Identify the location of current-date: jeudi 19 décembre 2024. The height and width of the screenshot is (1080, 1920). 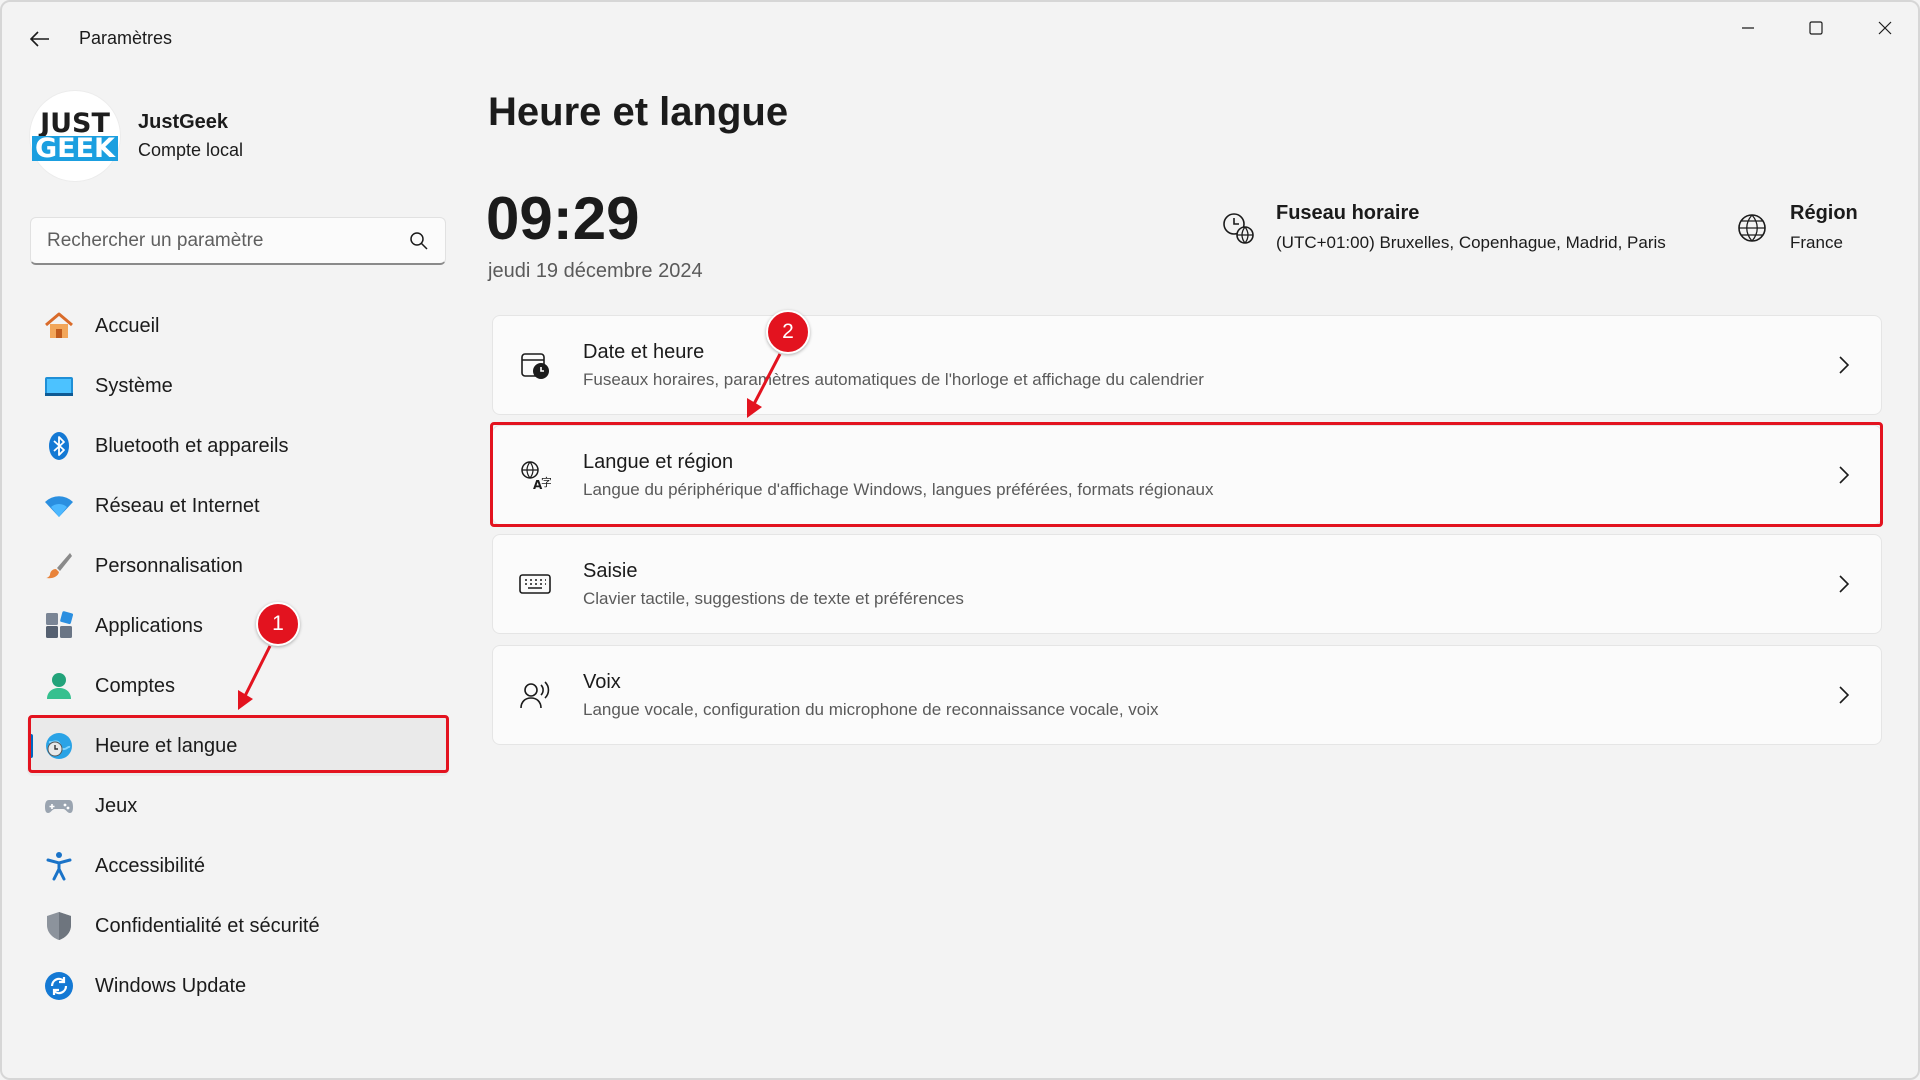
(595, 271).